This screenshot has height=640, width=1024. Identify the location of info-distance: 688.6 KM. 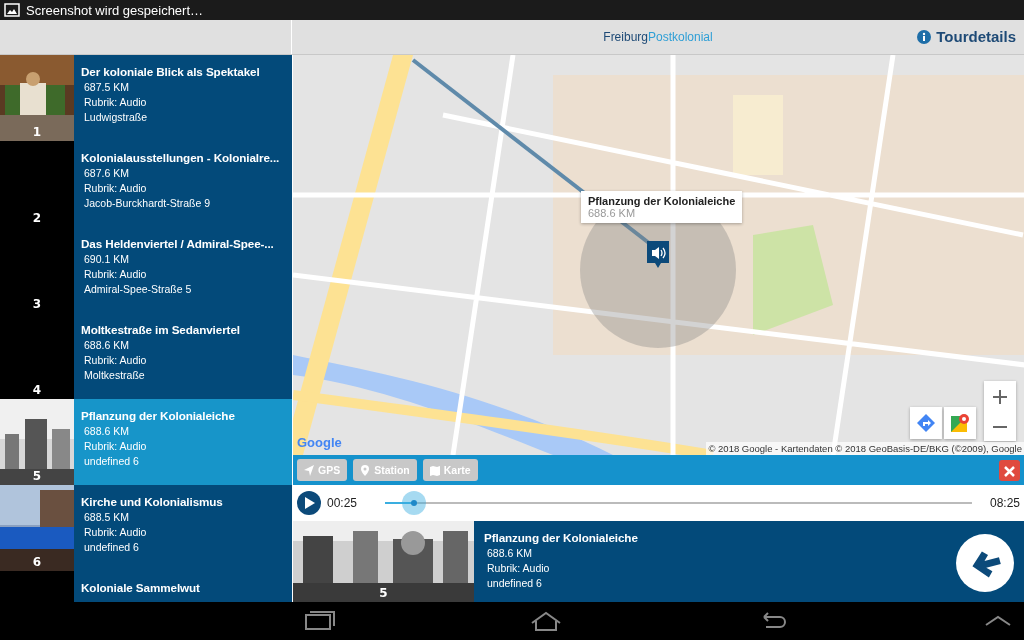
(612, 213).